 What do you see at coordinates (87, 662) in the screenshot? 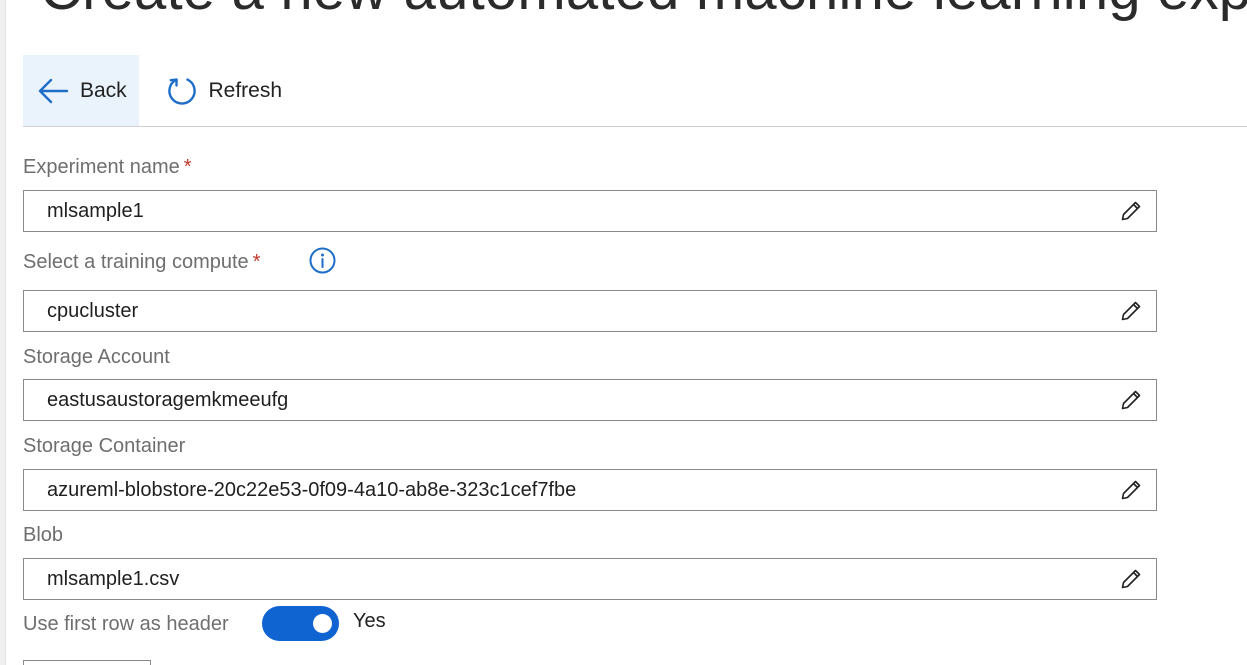
I see `partially-visible-button` at bounding box center [87, 662].